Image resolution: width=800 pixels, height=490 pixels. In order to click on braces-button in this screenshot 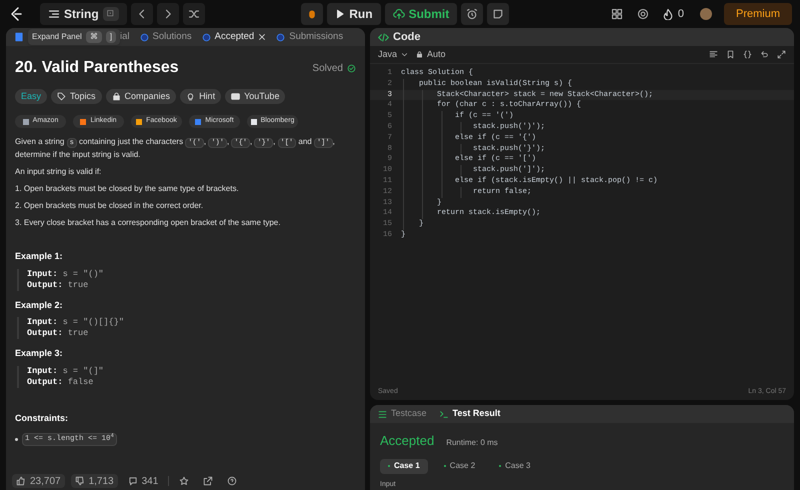, I will do `click(747, 54)`.